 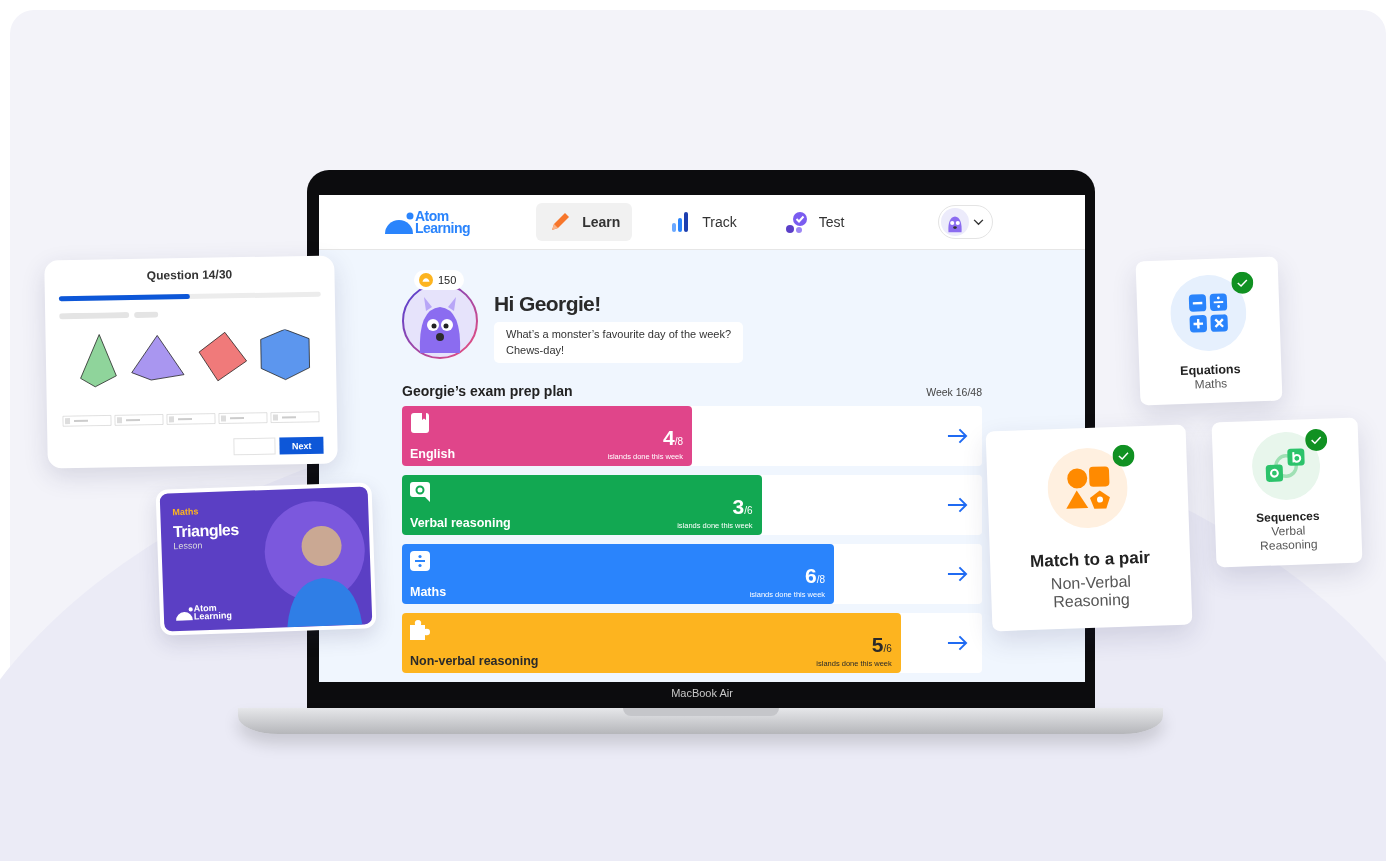 What do you see at coordinates (618, 334) in the screenshot?
I see `joke-line: What’s a monster’s favourite day of the week?` at bounding box center [618, 334].